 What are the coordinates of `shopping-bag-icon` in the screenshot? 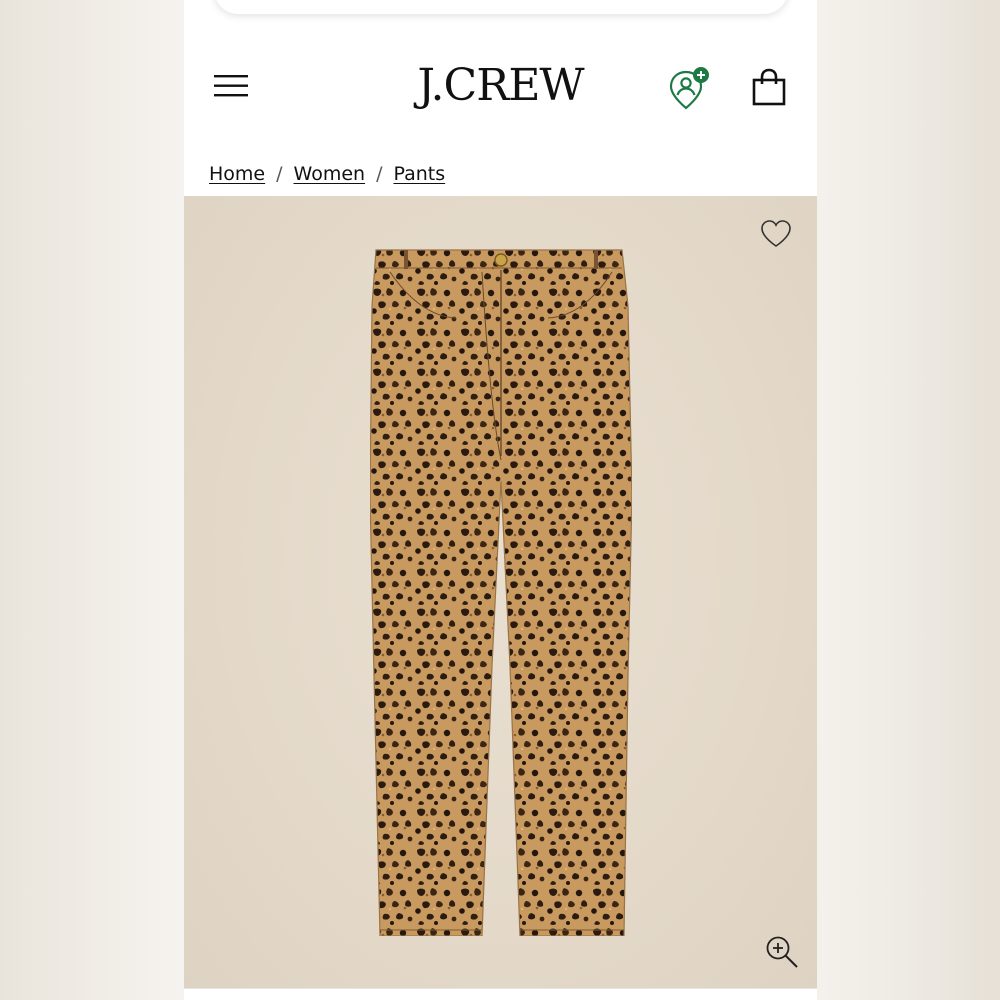 It's located at (769, 87).